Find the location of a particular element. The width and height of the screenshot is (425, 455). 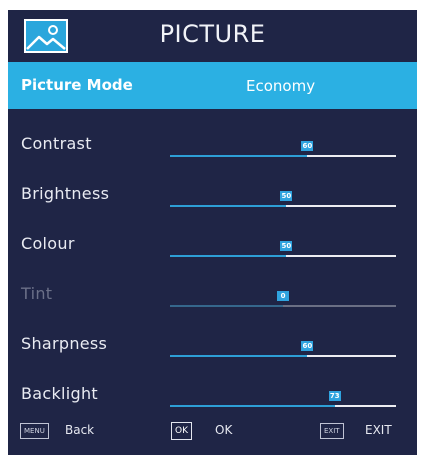

setting-row-colour: Colour 50 is located at coordinates (212, 249).